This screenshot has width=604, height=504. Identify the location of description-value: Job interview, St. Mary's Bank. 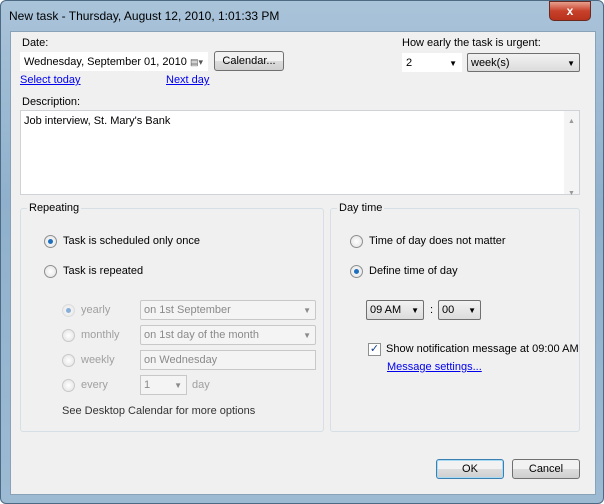
(97, 121).